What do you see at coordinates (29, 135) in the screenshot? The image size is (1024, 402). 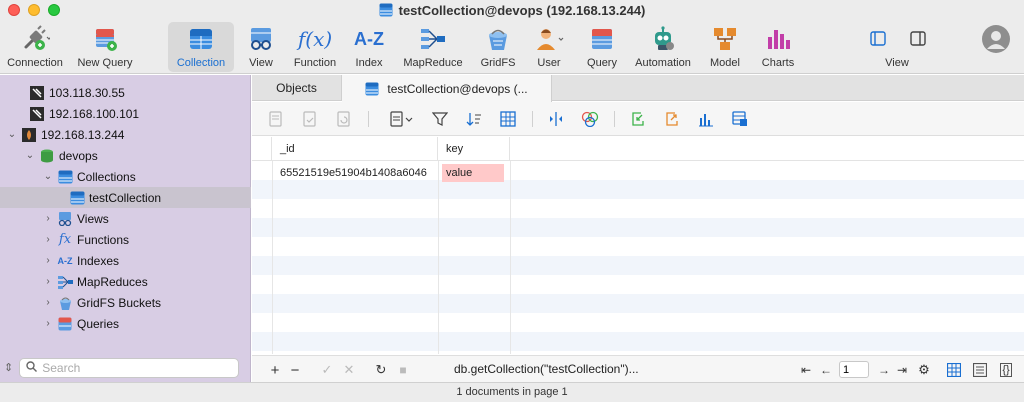 I see `mongodb-connection-icon` at bounding box center [29, 135].